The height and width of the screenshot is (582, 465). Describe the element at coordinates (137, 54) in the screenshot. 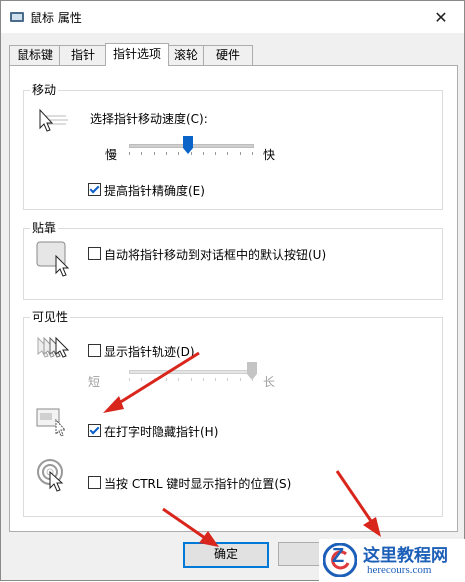

I see `tab-pointer-options: 指针选项` at that location.